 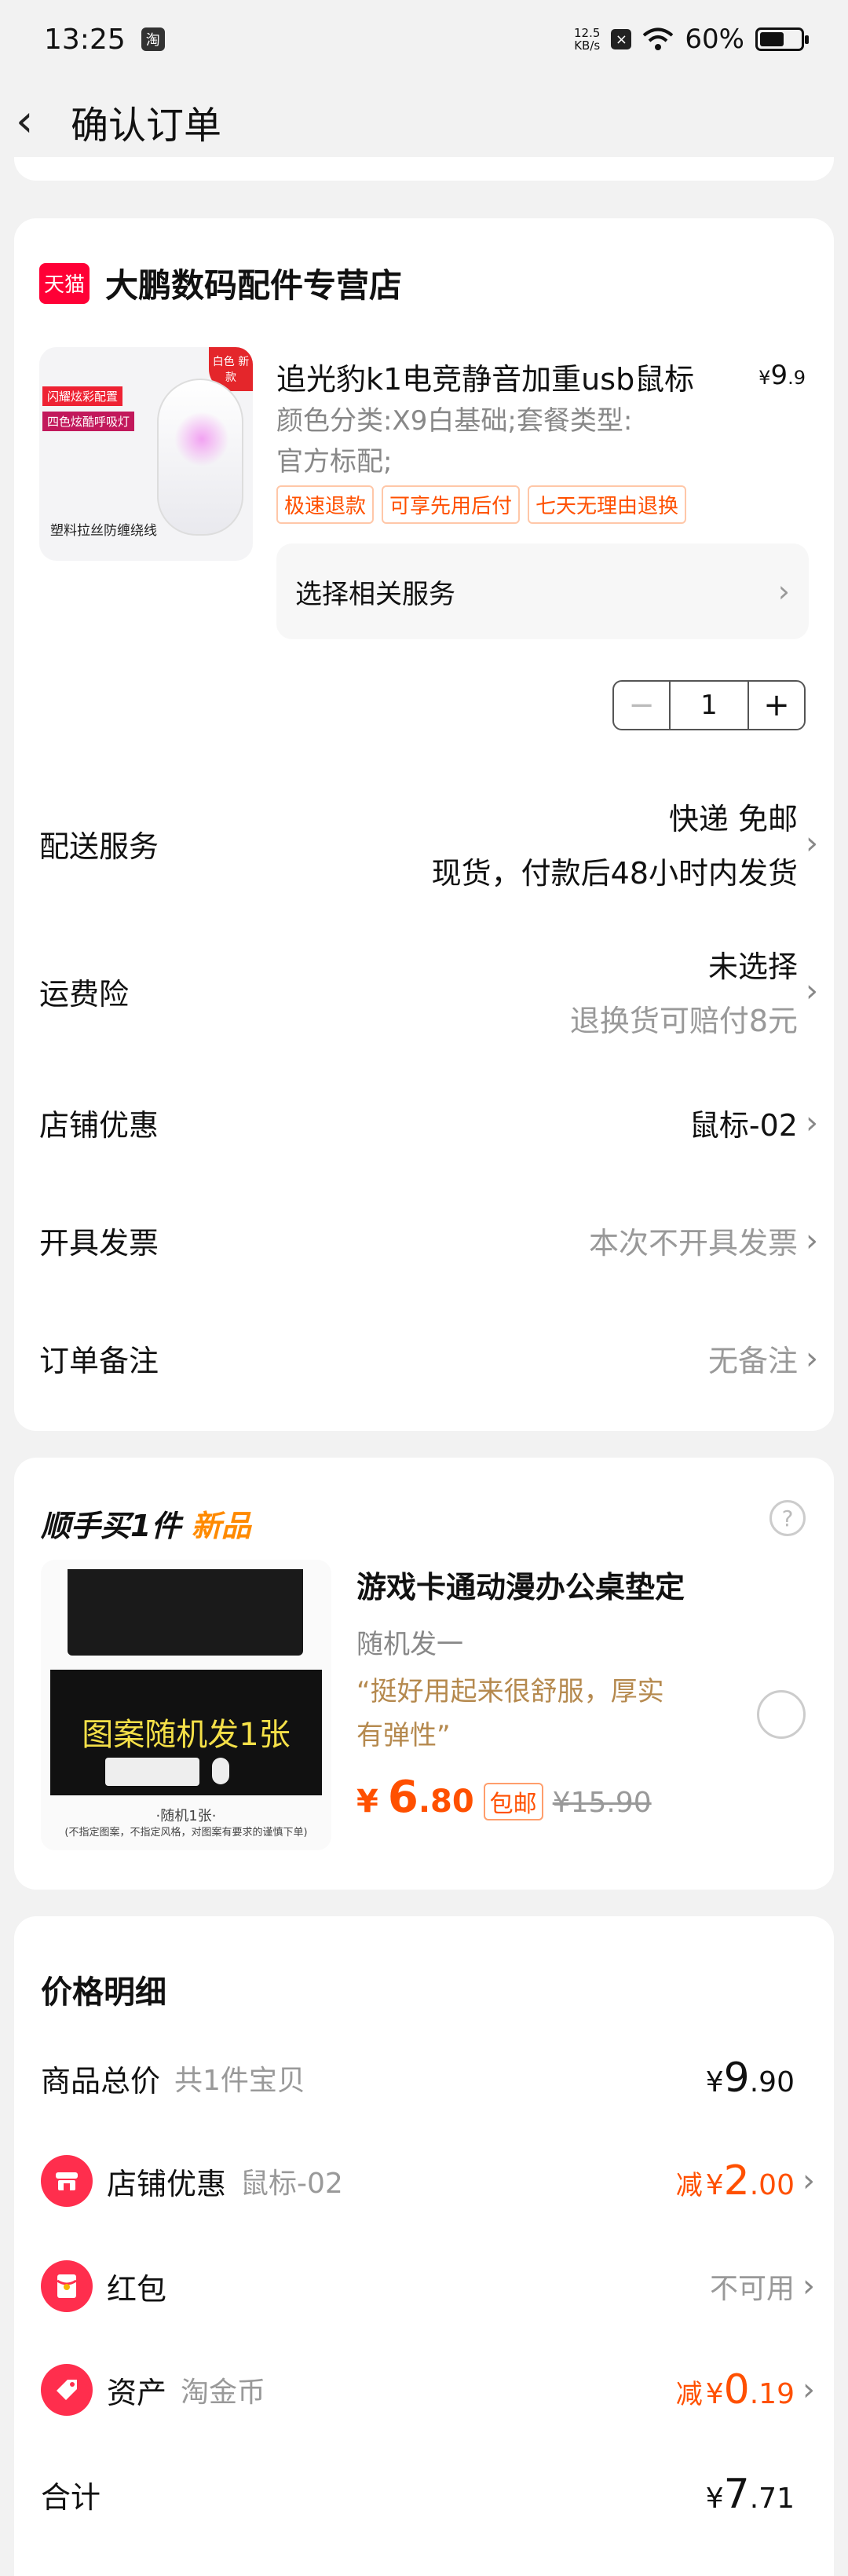 I want to click on status-time: 13:25, so click(x=85, y=39).